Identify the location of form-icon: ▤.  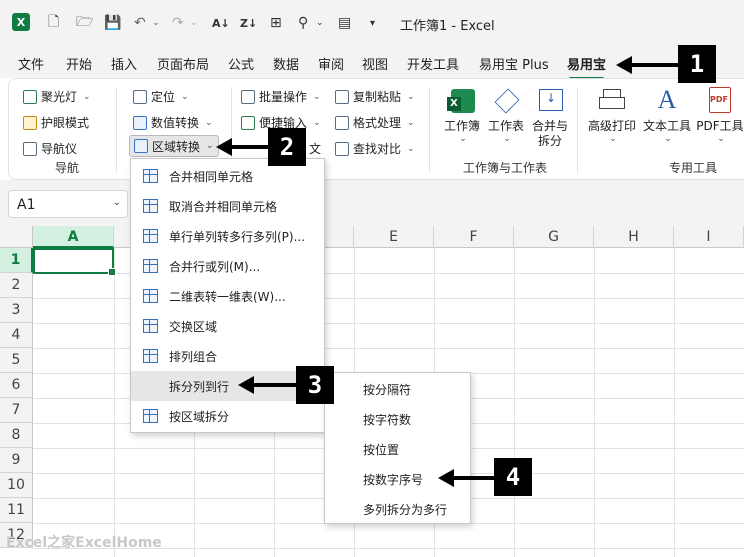
(344, 23).